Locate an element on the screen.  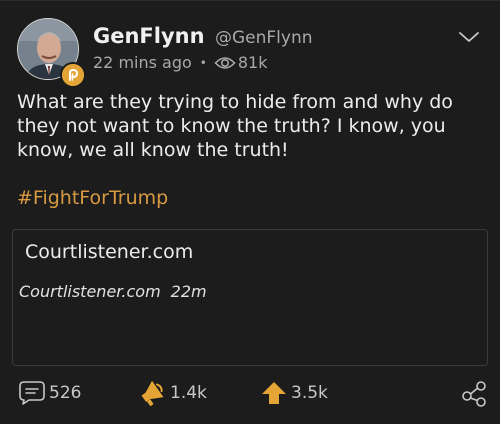
chevron-down-icon is located at coordinates (469, 37).